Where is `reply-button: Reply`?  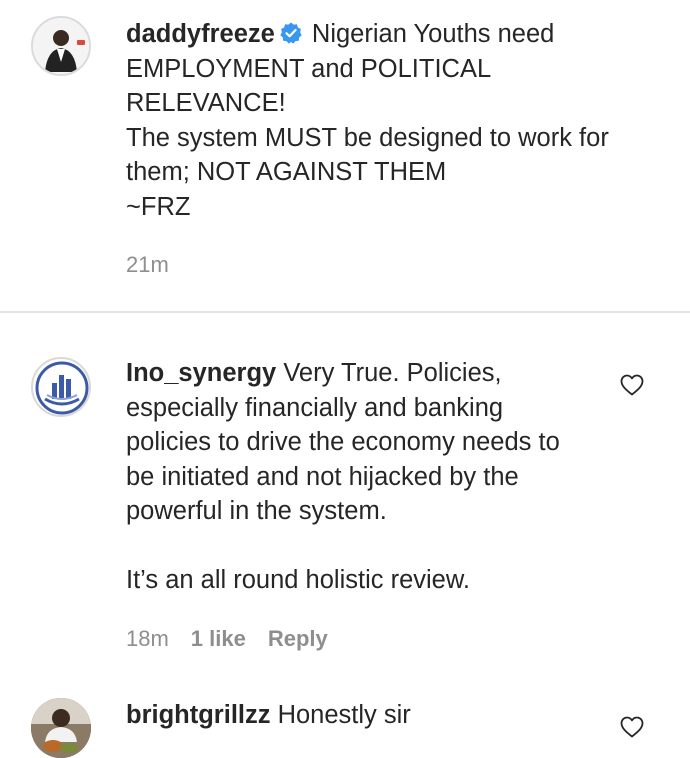
reply-button: Reply is located at coordinates (298, 639).